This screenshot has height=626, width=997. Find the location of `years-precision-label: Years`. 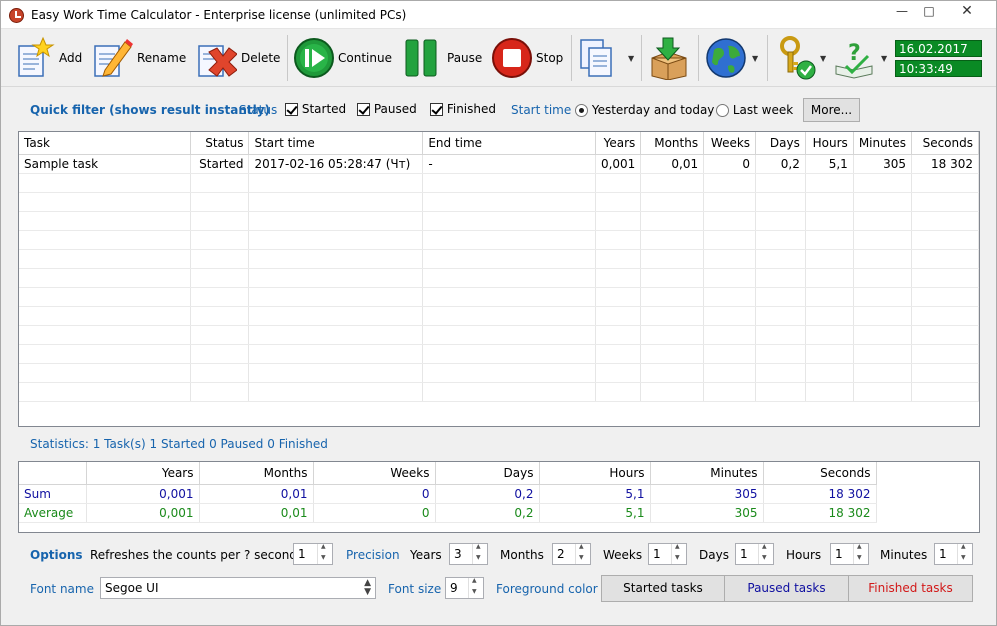

years-precision-label: Years is located at coordinates (426, 555).